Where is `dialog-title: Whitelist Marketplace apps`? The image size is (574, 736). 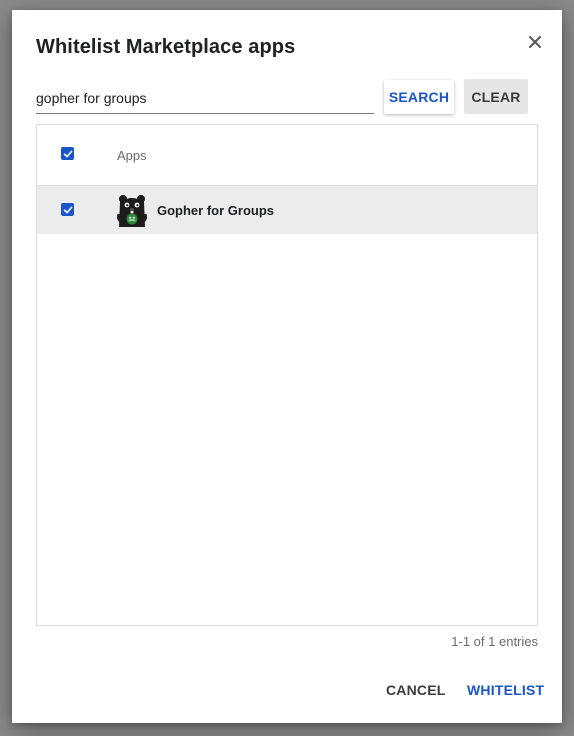 dialog-title: Whitelist Marketplace apps is located at coordinates (166, 47).